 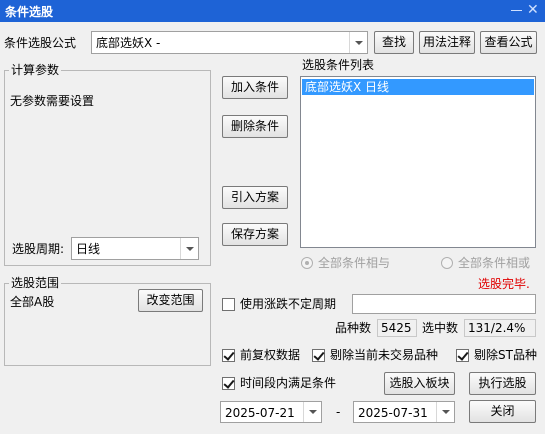 I want to click on conditions-title: 选股条件列表, so click(x=338, y=65).